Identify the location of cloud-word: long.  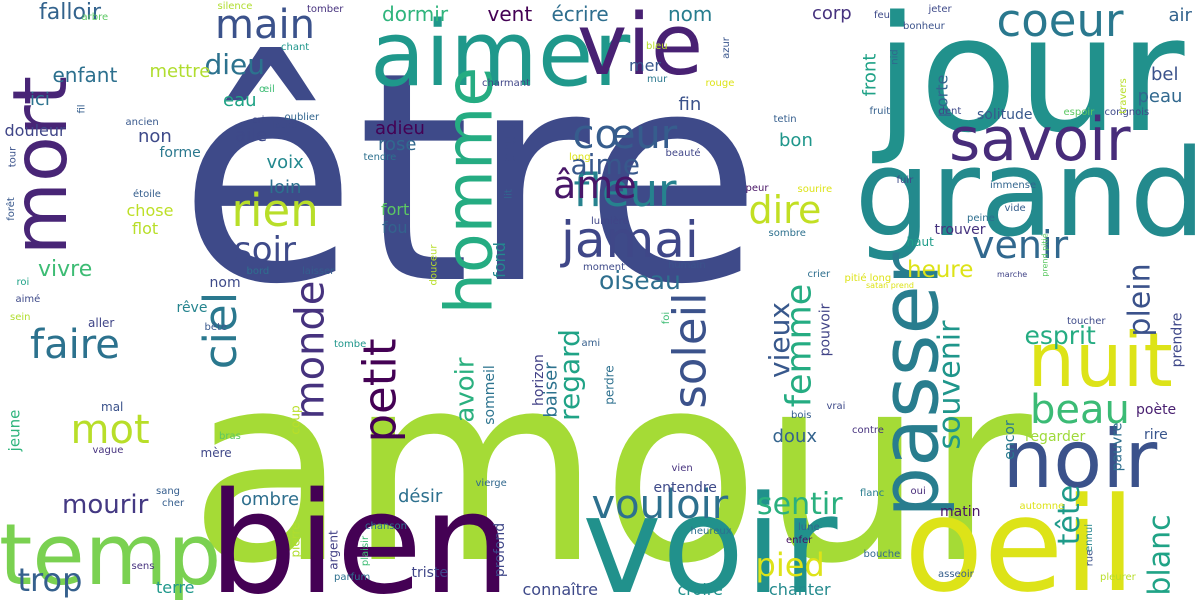
(580, 157).